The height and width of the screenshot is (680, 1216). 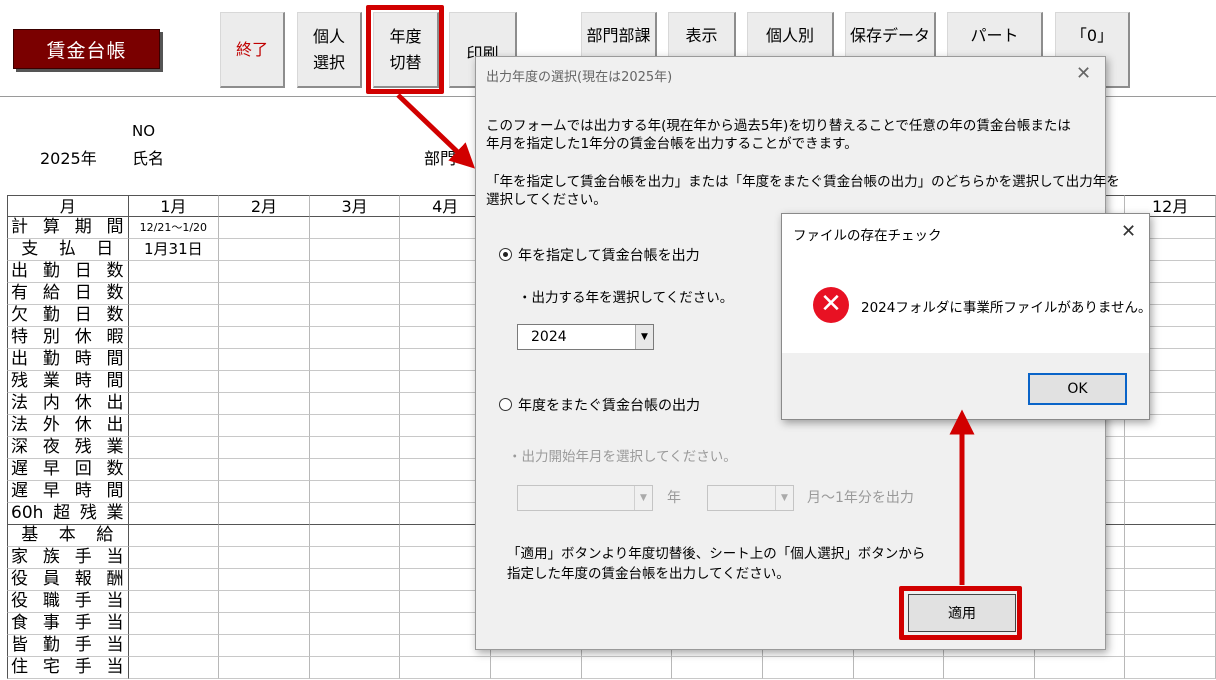 I want to click on start-month-select: ▼, so click(x=750, y=498).